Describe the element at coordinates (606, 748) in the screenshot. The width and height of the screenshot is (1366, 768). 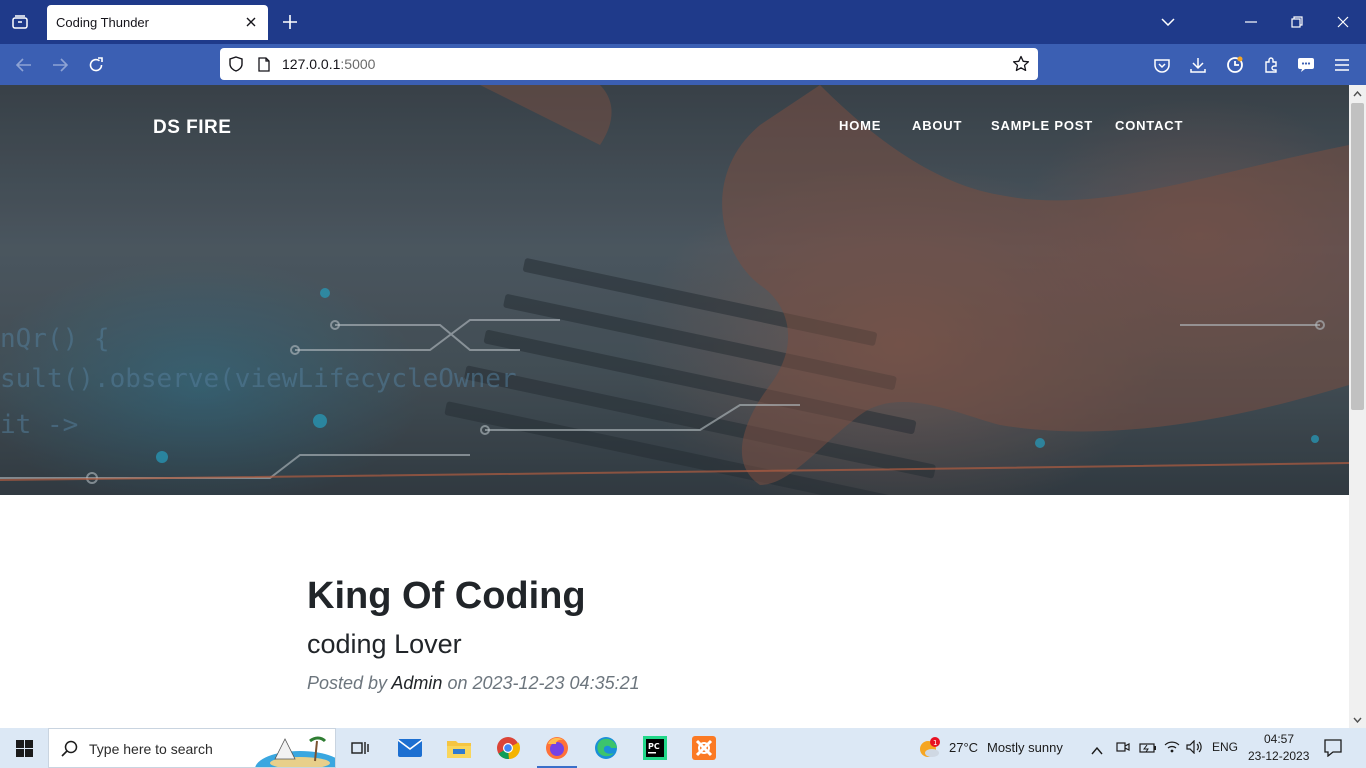
I see `edge-icon` at that location.